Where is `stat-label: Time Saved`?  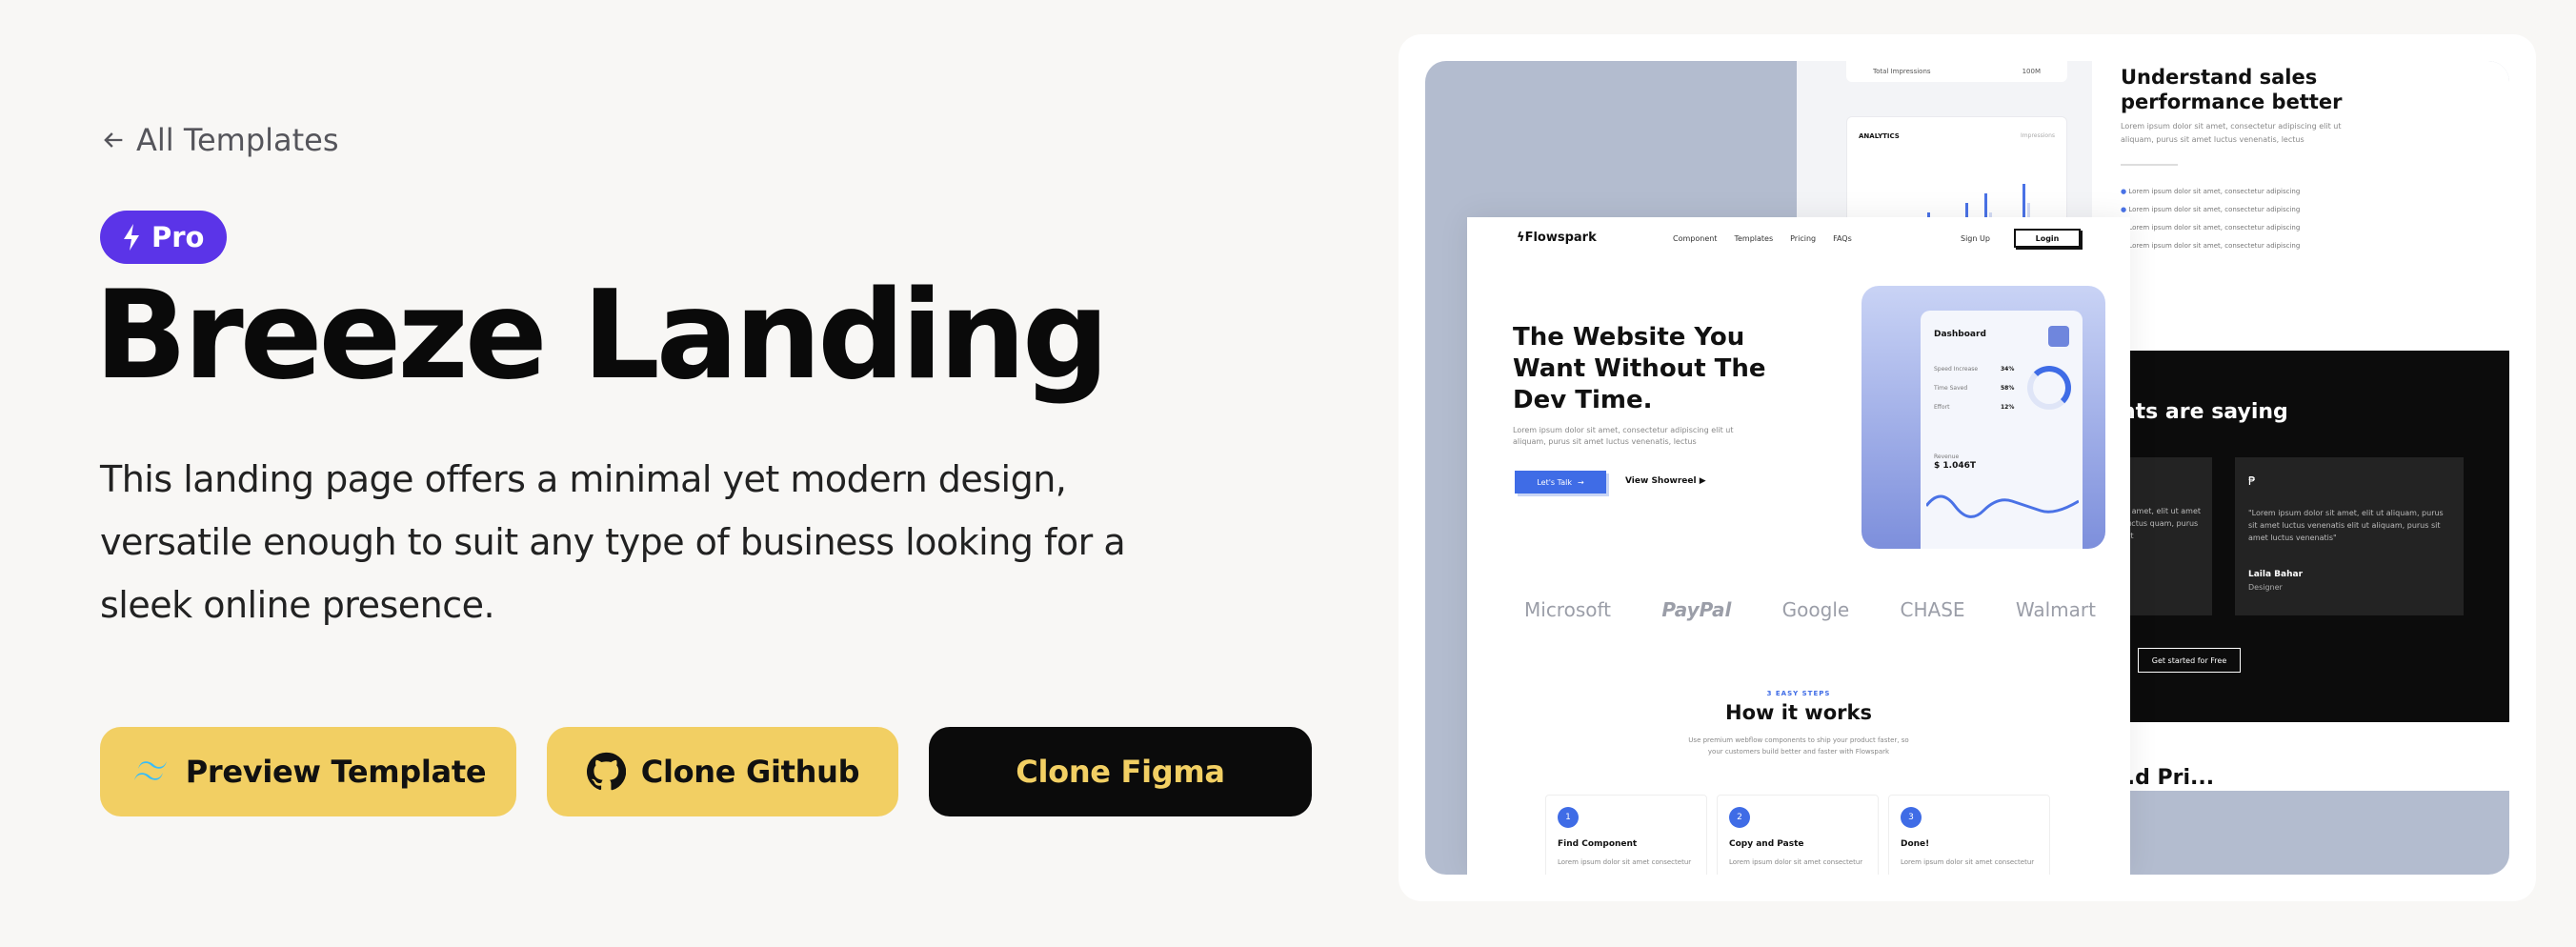 stat-label: Time Saved is located at coordinates (1951, 388).